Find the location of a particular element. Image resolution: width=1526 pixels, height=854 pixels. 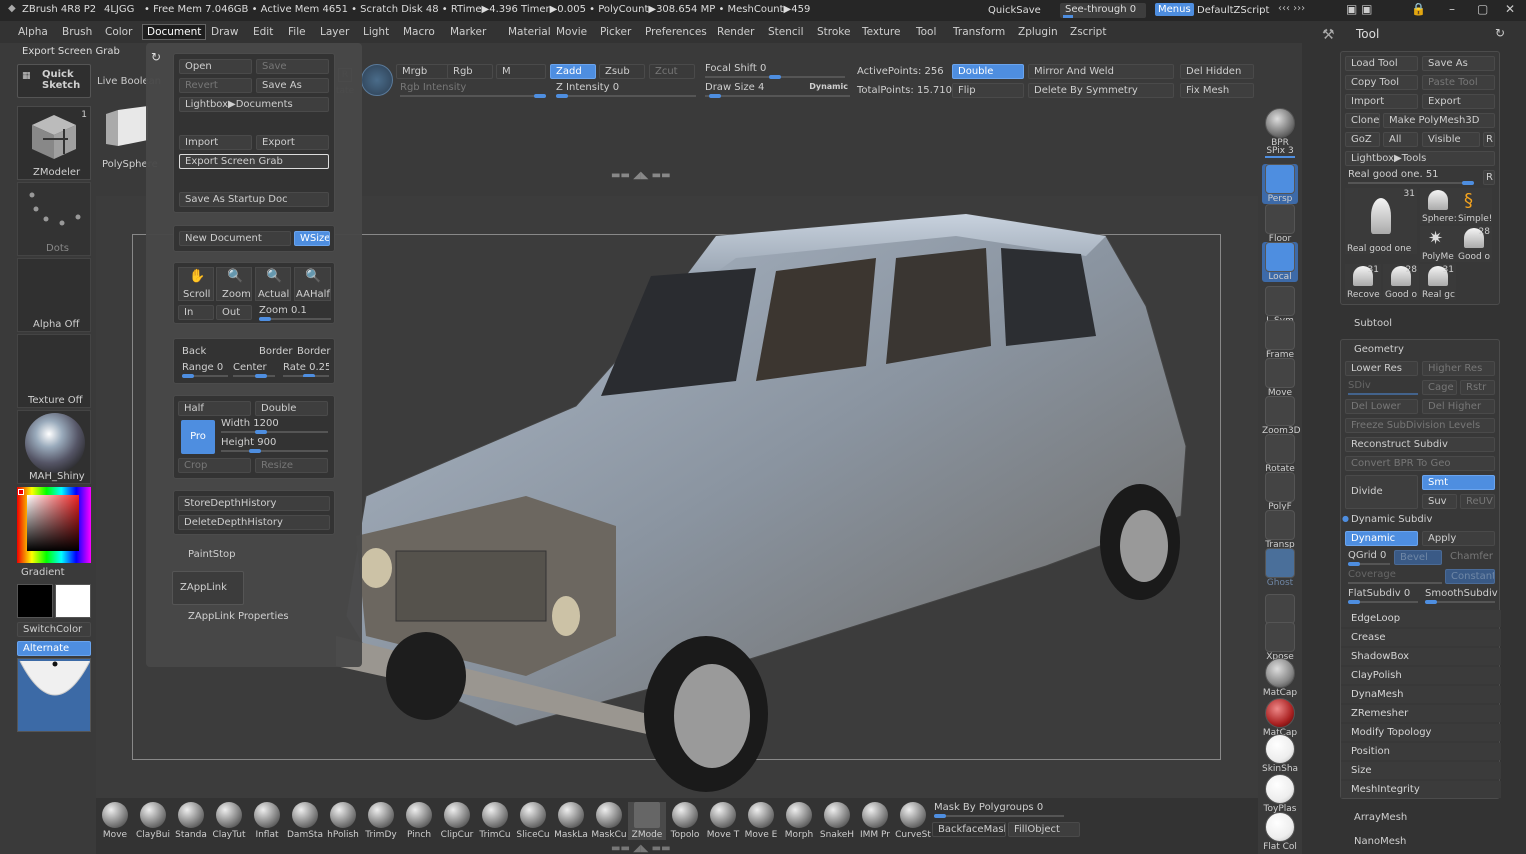

canvas-collapse-handle: ▬▬ ◢◣ ▬▬ is located at coordinates (641, 175).